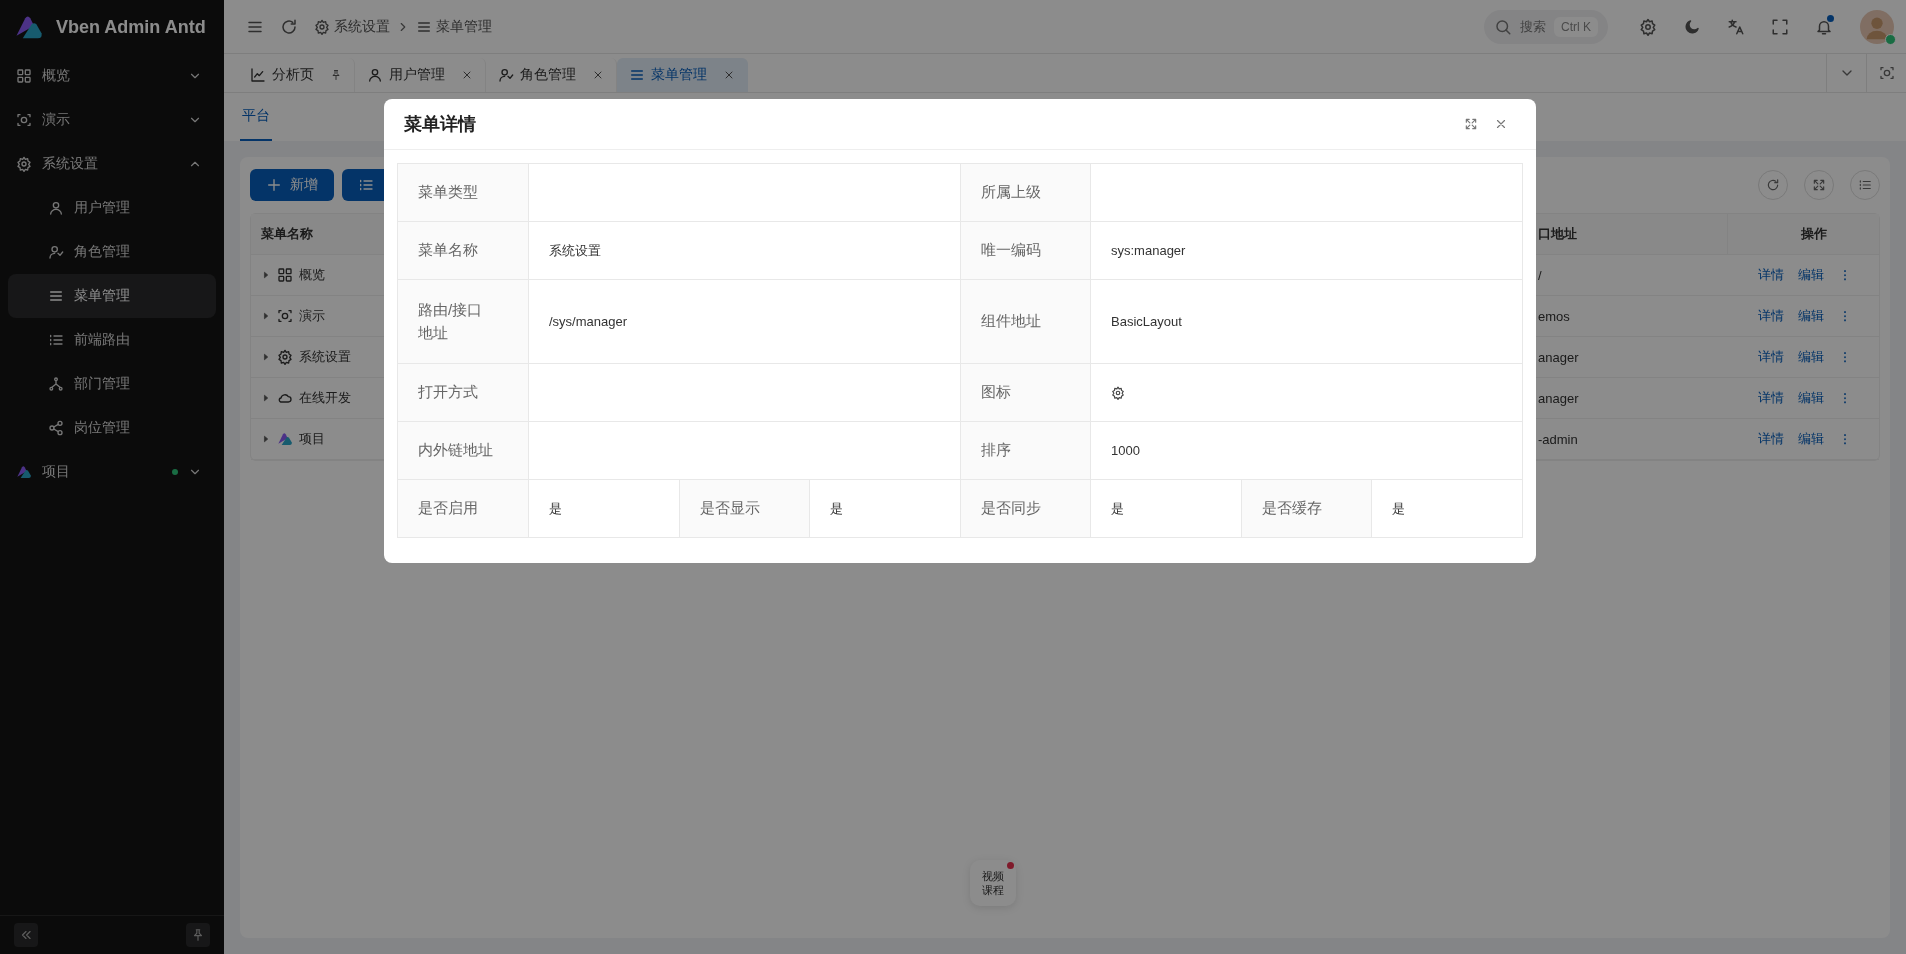 This screenshot has height=954, width=1906. What do you see at coordinates (1026, 451) in the screenshot?
I see `field-label: 排序` at bounding box center [1026, 451].